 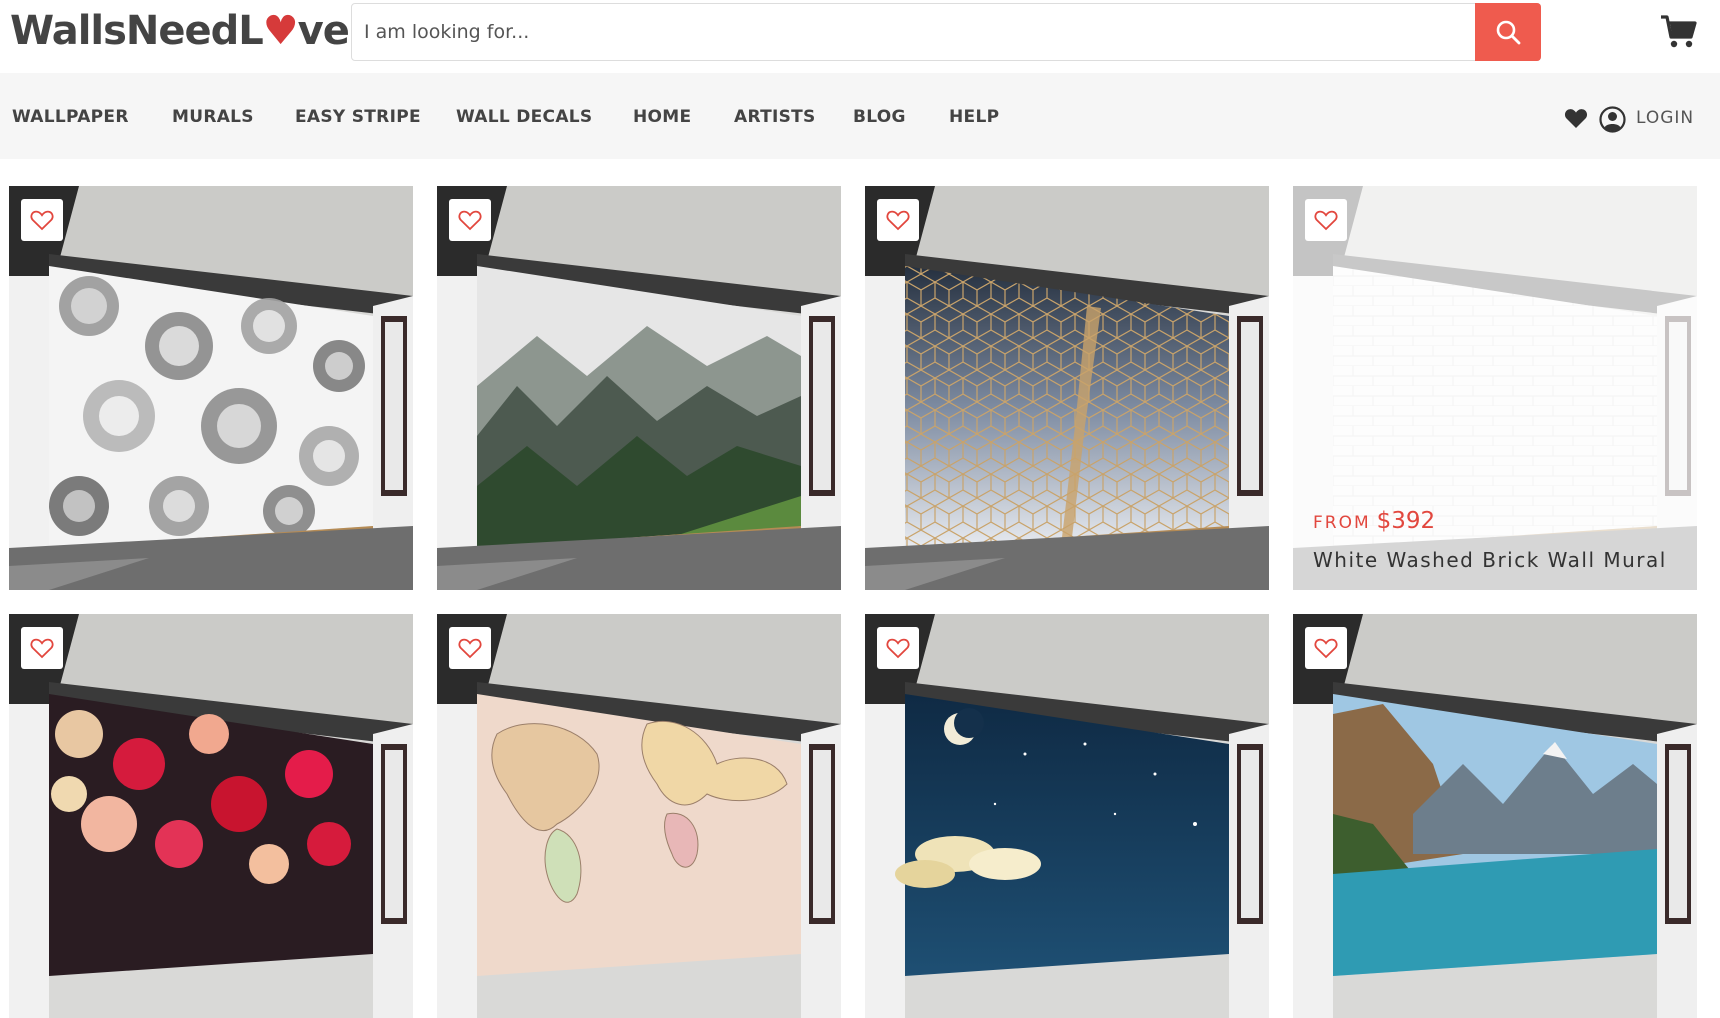 I want to click on product-price: FROM $392, so click(x=1374, y=521).